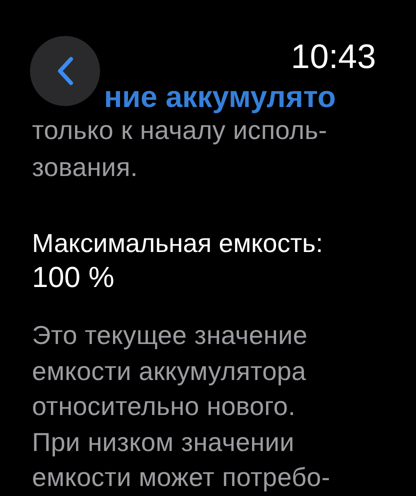 Image resolution: width=416 pixels, height=496 pixels. I want to click on page-title: ние аккумулято, so click(220, 98).